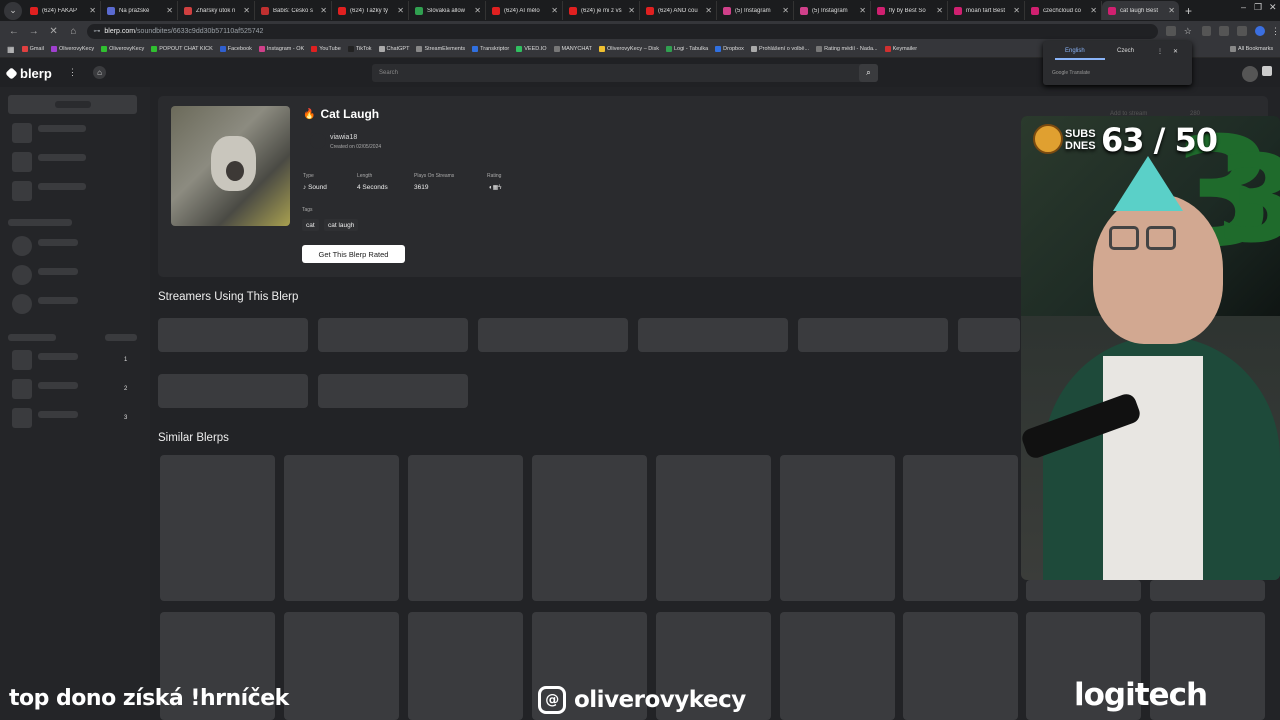 This screenshot has width=1280, height=720. What do you see at coordinates (490, 49) in the screenshot?
I see `bookmark-item: Transkriptor` at bounding box center [490, 49].